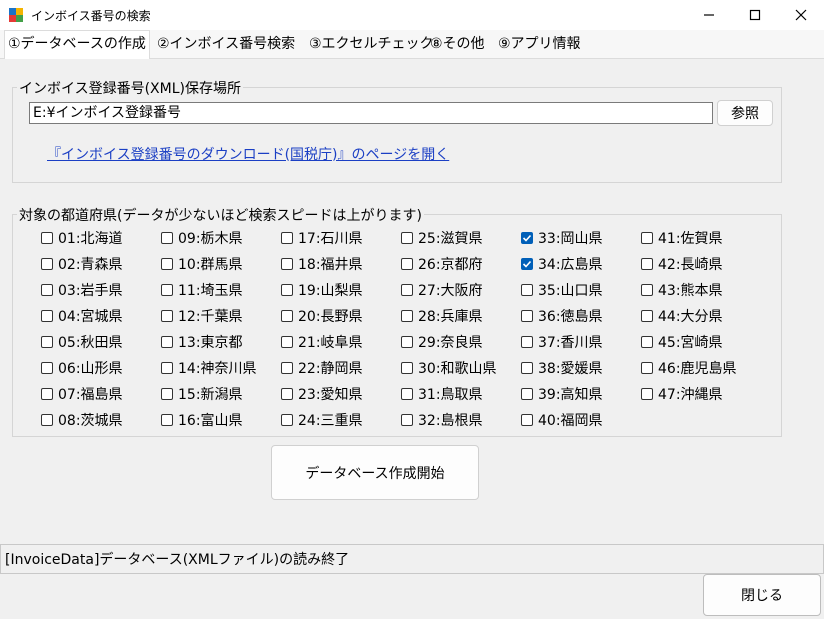 Image resolution: width=824 pixels, height=619 pixels. What do you see at coordinates (371, 44) in the screenshot?
I see `tab-excel-check: ③エクセルチェック` at bounding box center [371, 44].